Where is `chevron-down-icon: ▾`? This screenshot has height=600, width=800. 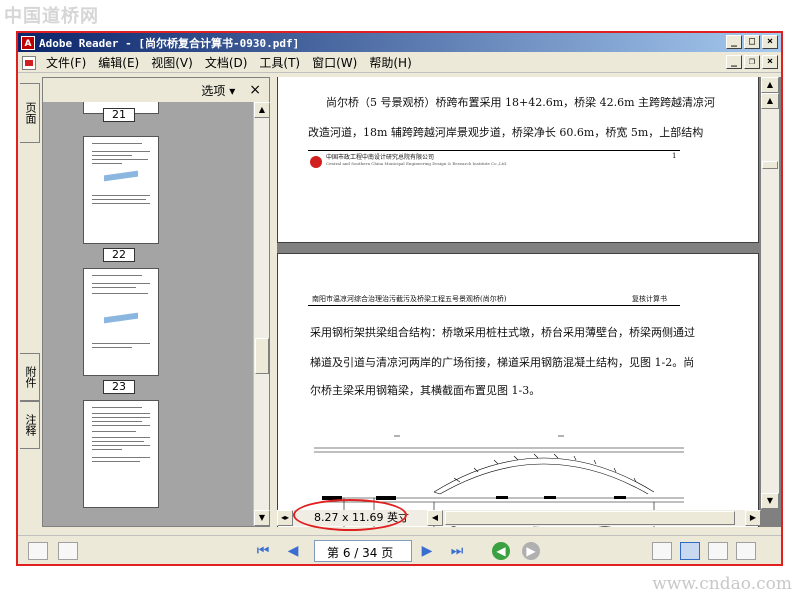
chevron-down-icon: ▾ is located at coordinates (232, 90).